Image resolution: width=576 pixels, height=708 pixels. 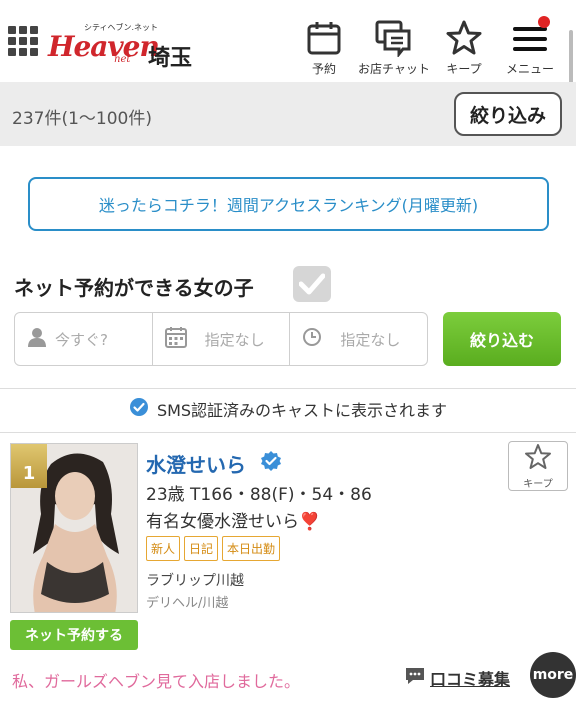 I want to click on results-count: 237件(1〜100件), so click(x=82, y=119).